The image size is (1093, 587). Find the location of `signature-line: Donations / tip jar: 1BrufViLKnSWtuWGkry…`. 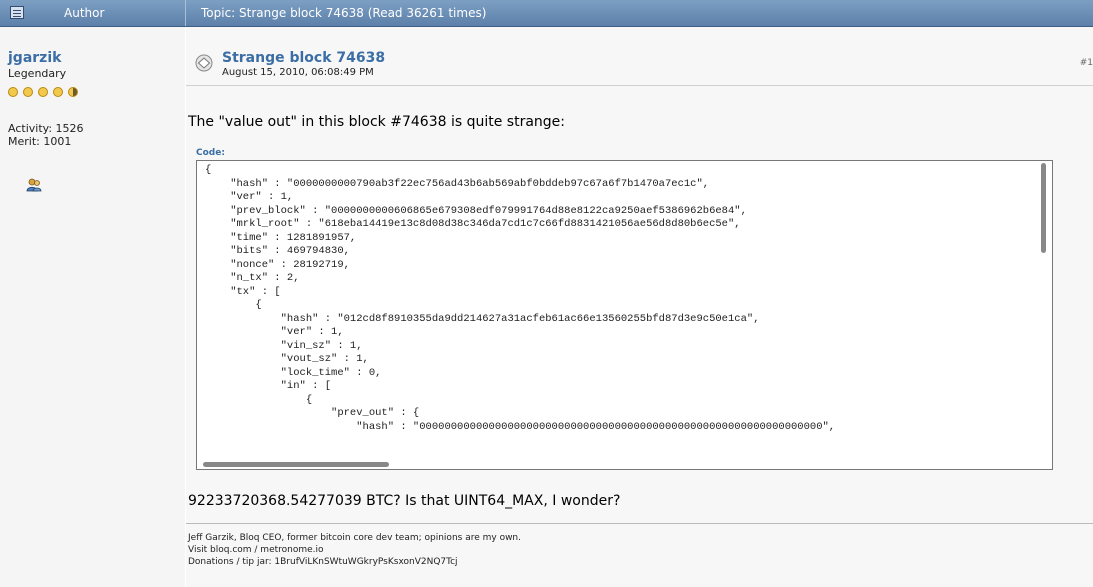

signature-line: Donations / tip jar: 1BrufViLKnSWtuWGkry… is located at coordinates (323, 562).